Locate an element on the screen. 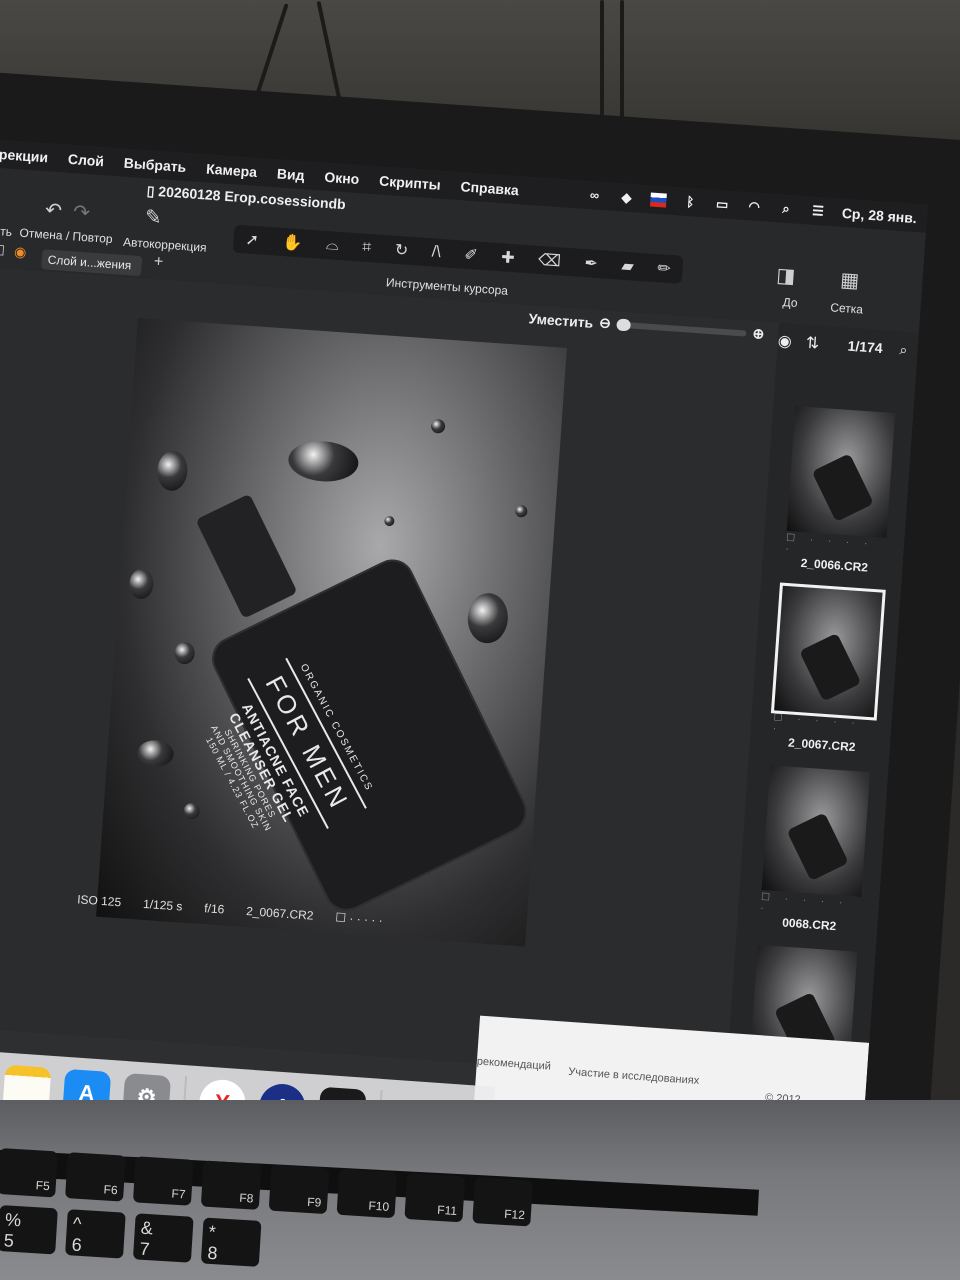 This screenshot has width=960, height=1280. rating-checkbox: ☐ · · · · · is located at coordinates (359, 918).